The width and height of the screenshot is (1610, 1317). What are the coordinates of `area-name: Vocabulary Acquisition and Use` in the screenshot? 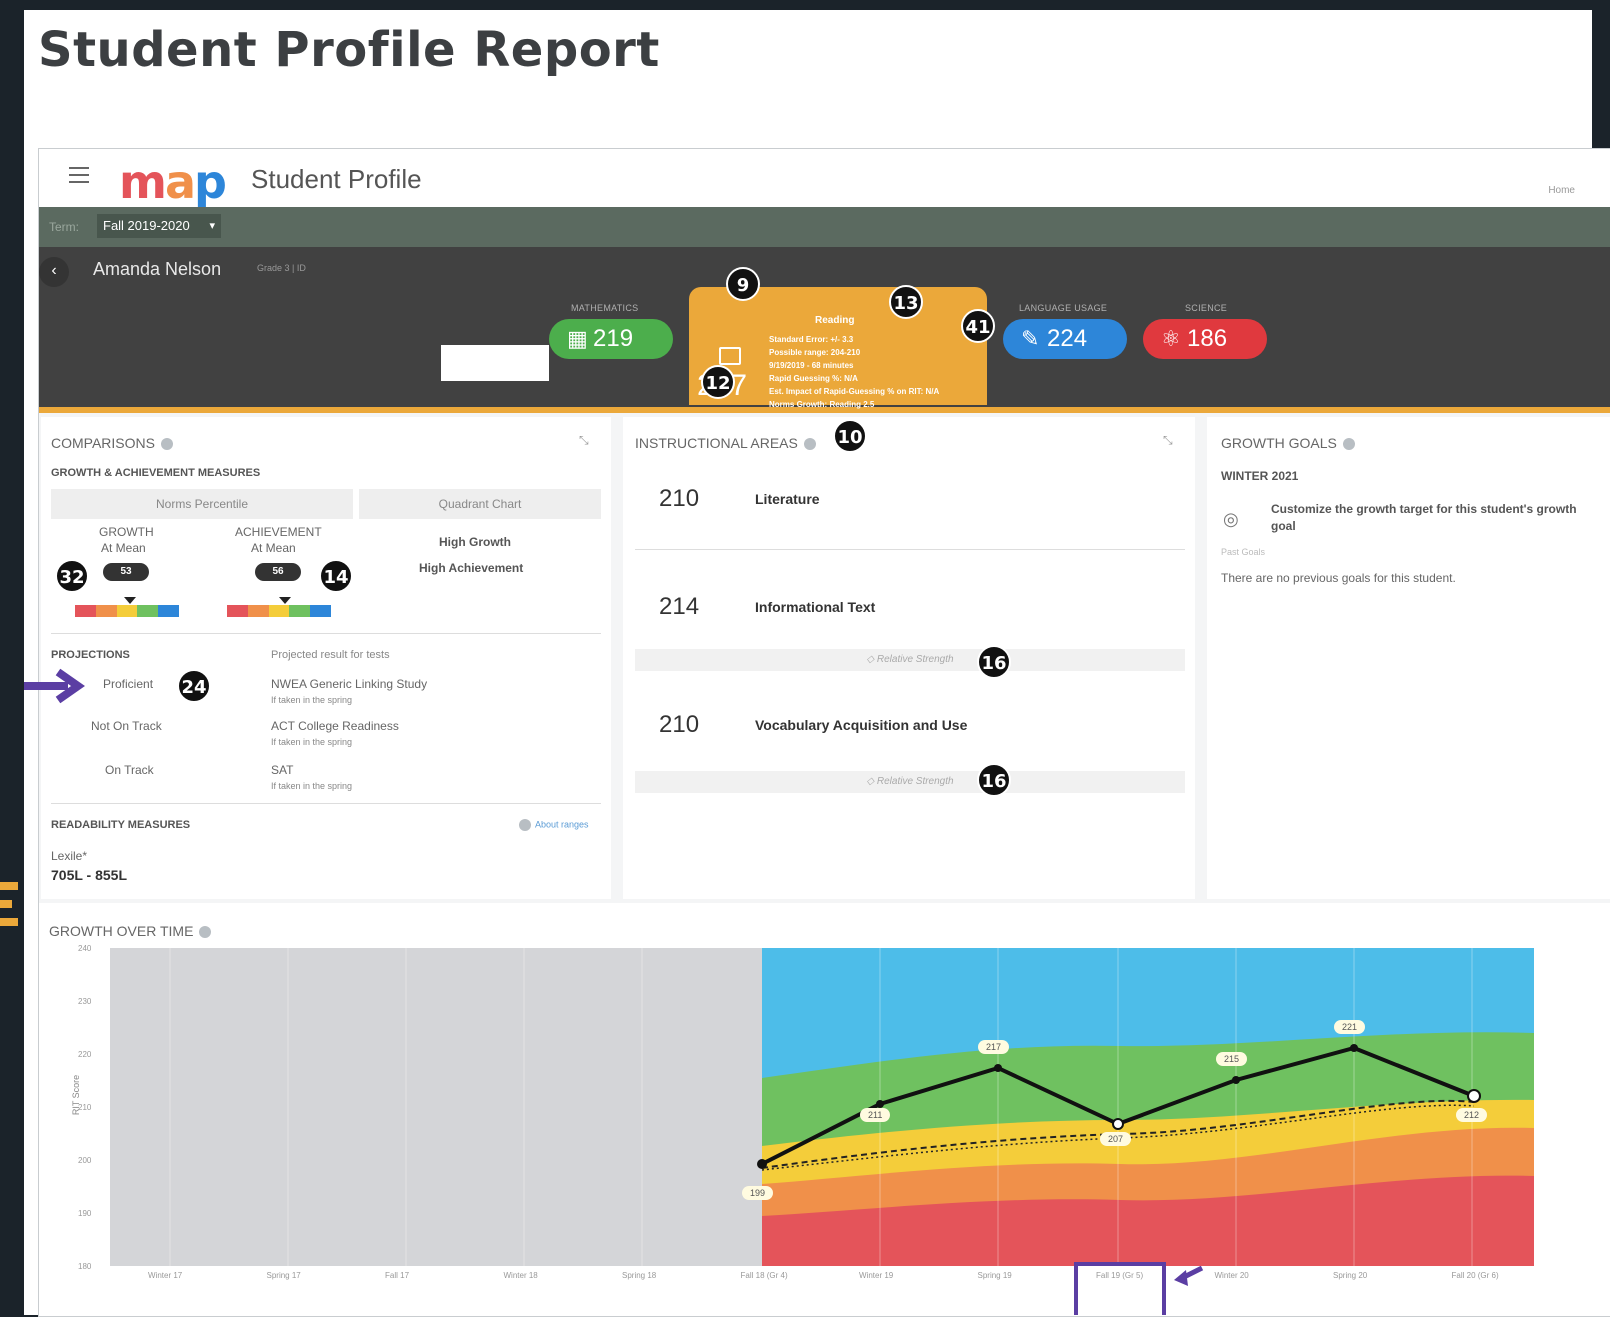 It's located at (861, 725).